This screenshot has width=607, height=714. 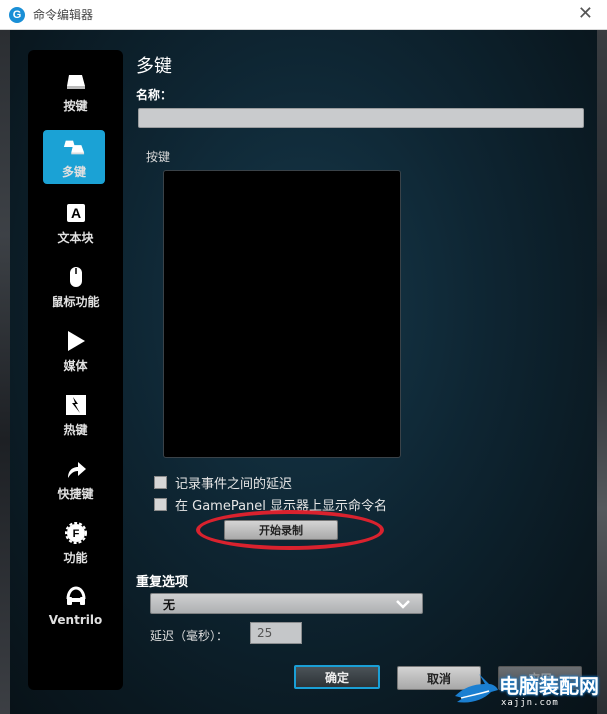 I want to click on sidebar-item-label: 功能, so click(x=75, y=558).